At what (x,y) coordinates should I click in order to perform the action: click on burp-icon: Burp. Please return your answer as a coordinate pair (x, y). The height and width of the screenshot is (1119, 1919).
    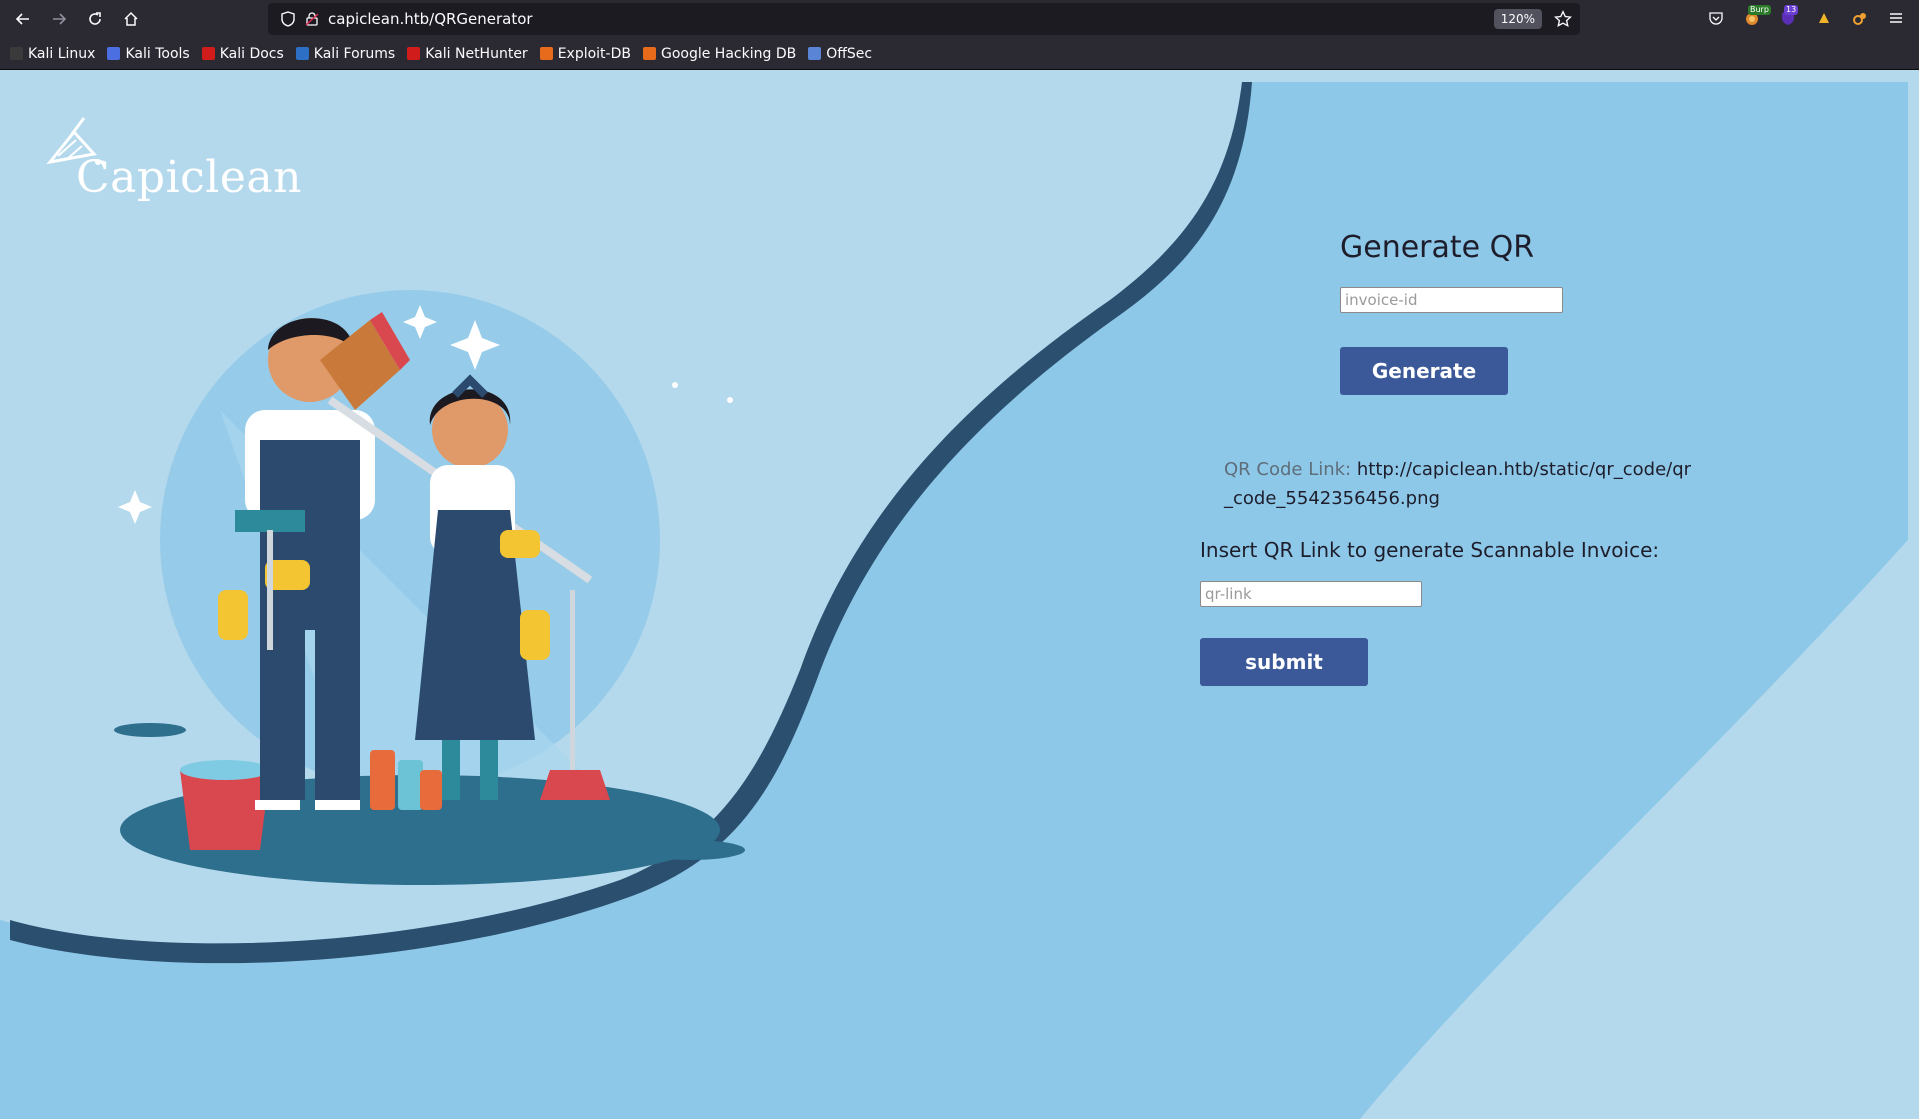
    Looking at the image, I should click on (1756, 16).